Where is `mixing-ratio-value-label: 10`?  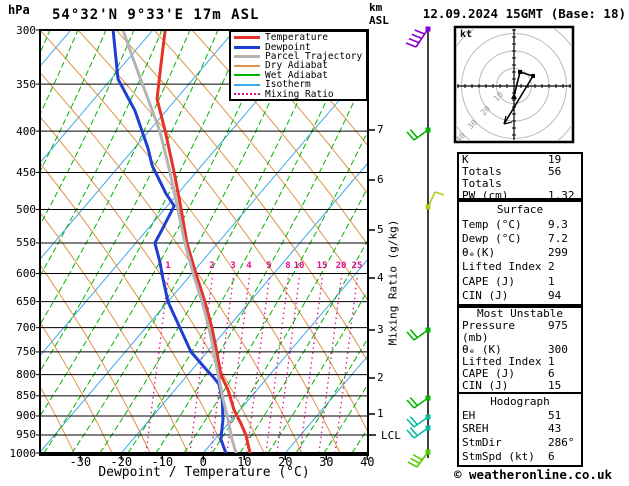
mixing-ratio-value-label: 10 is located at coordinates (299, 266).